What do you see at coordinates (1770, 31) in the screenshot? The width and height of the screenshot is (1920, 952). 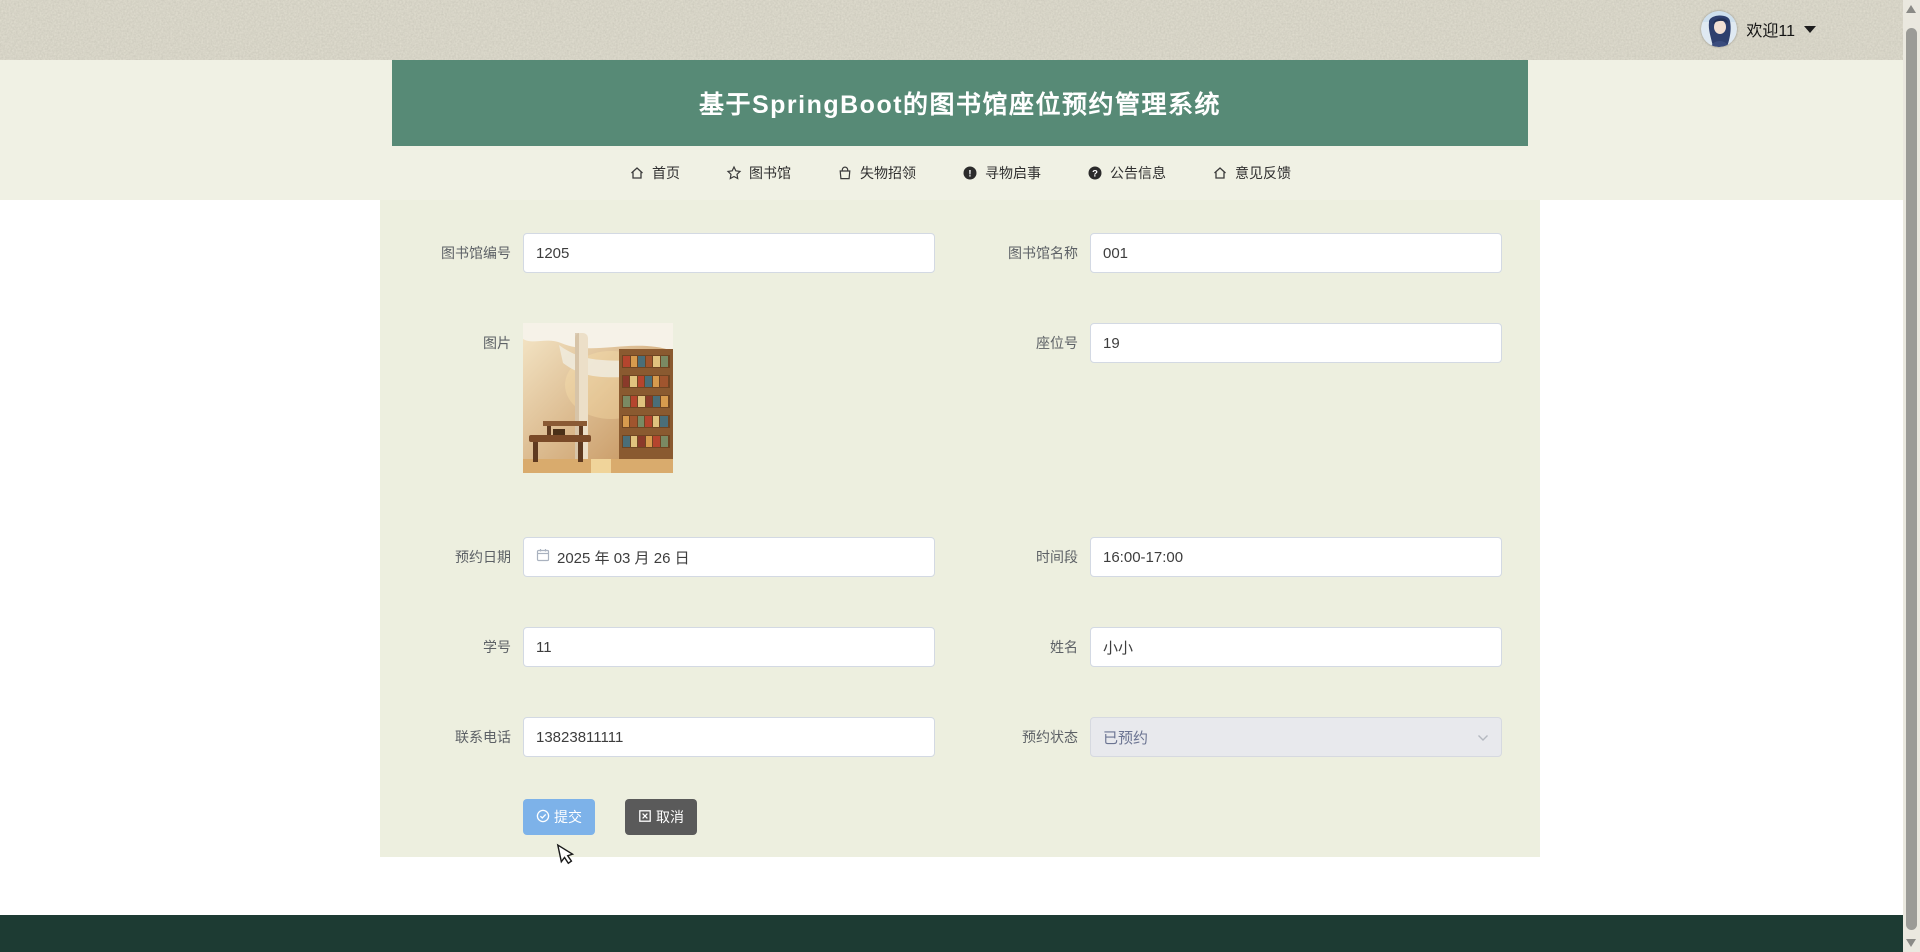 I see `welcome-text: 欢迎11` at bounding box center [1770, 31].